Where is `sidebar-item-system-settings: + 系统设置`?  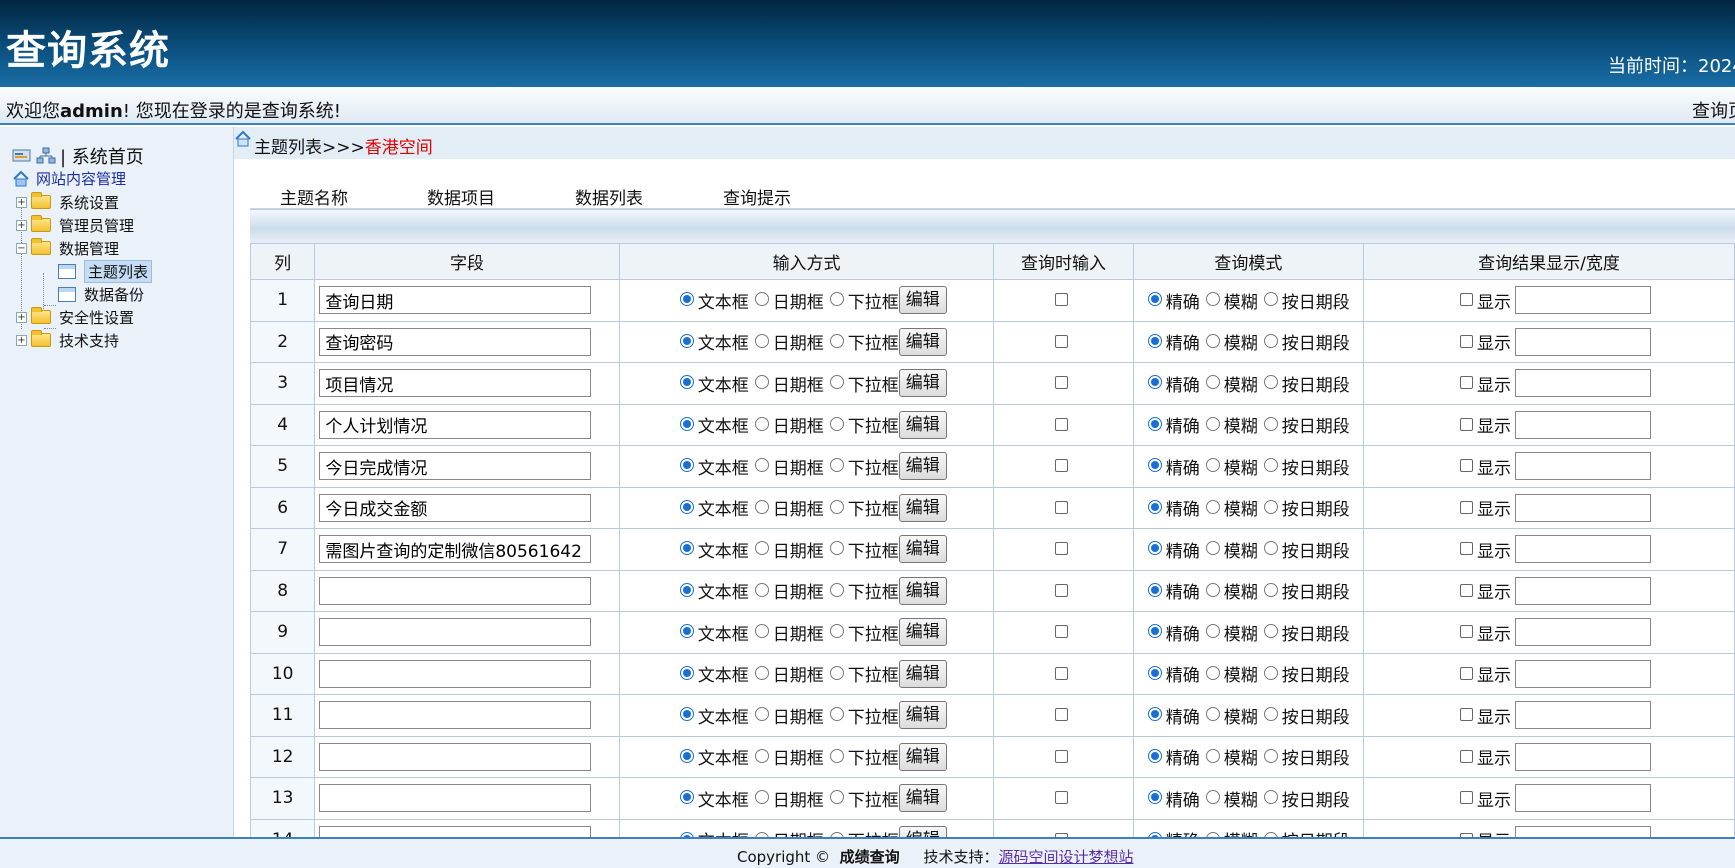 sidebar-item-system-settings: + 系统设置 is located at coordinates (67, 202).